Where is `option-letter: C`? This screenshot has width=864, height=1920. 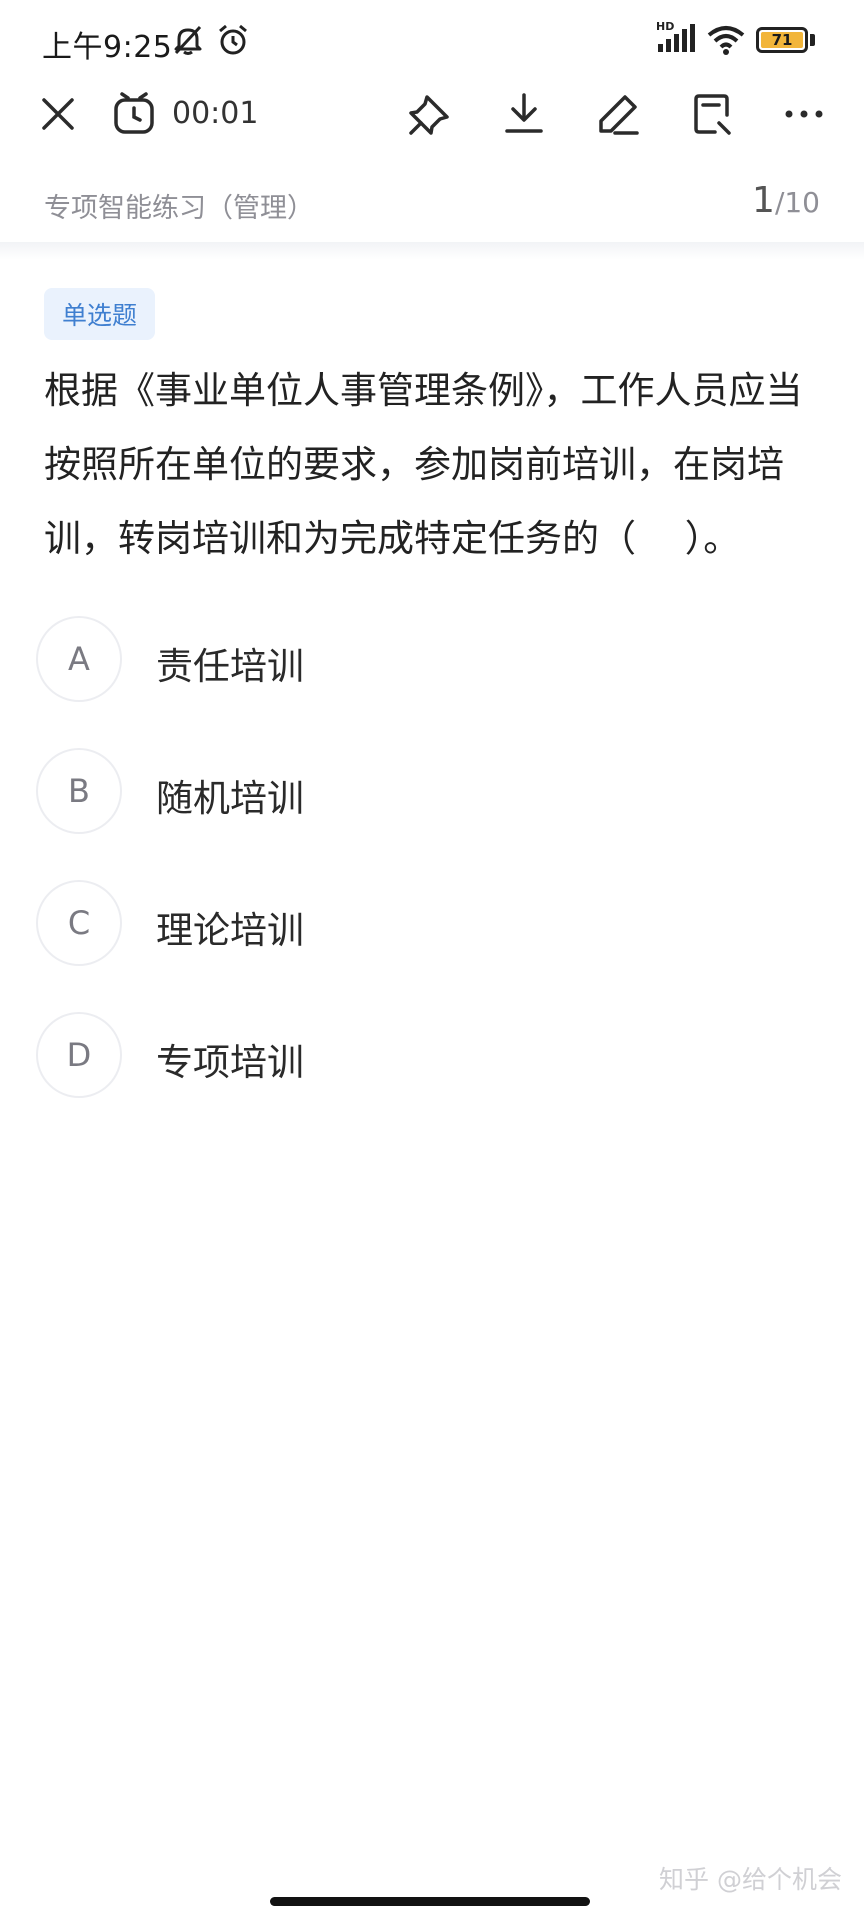 option-letter: C is located at coordinates (79, 923).